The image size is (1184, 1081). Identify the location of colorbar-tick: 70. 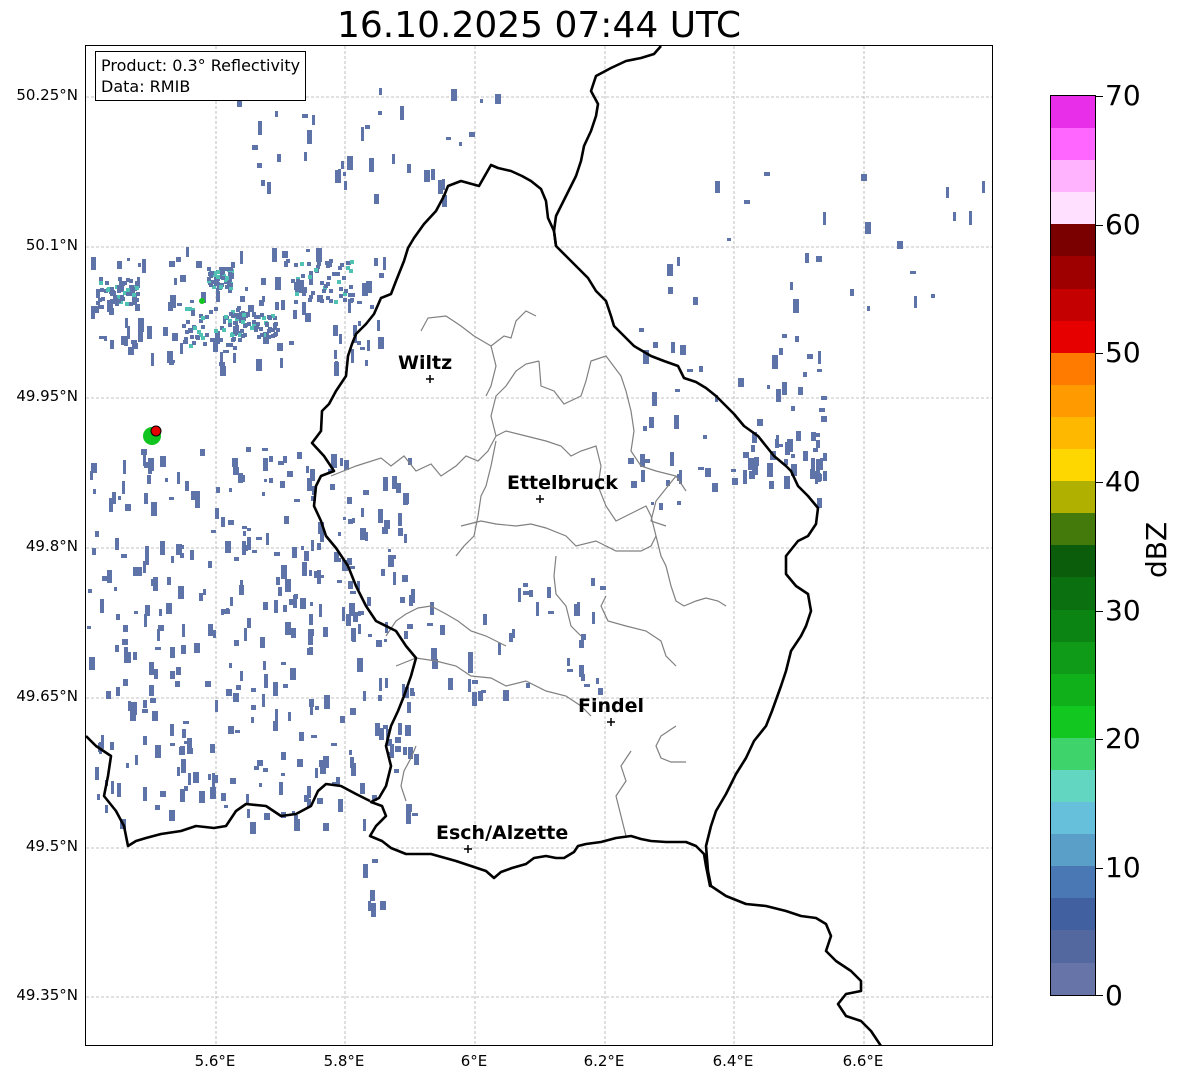
(1123, 95).